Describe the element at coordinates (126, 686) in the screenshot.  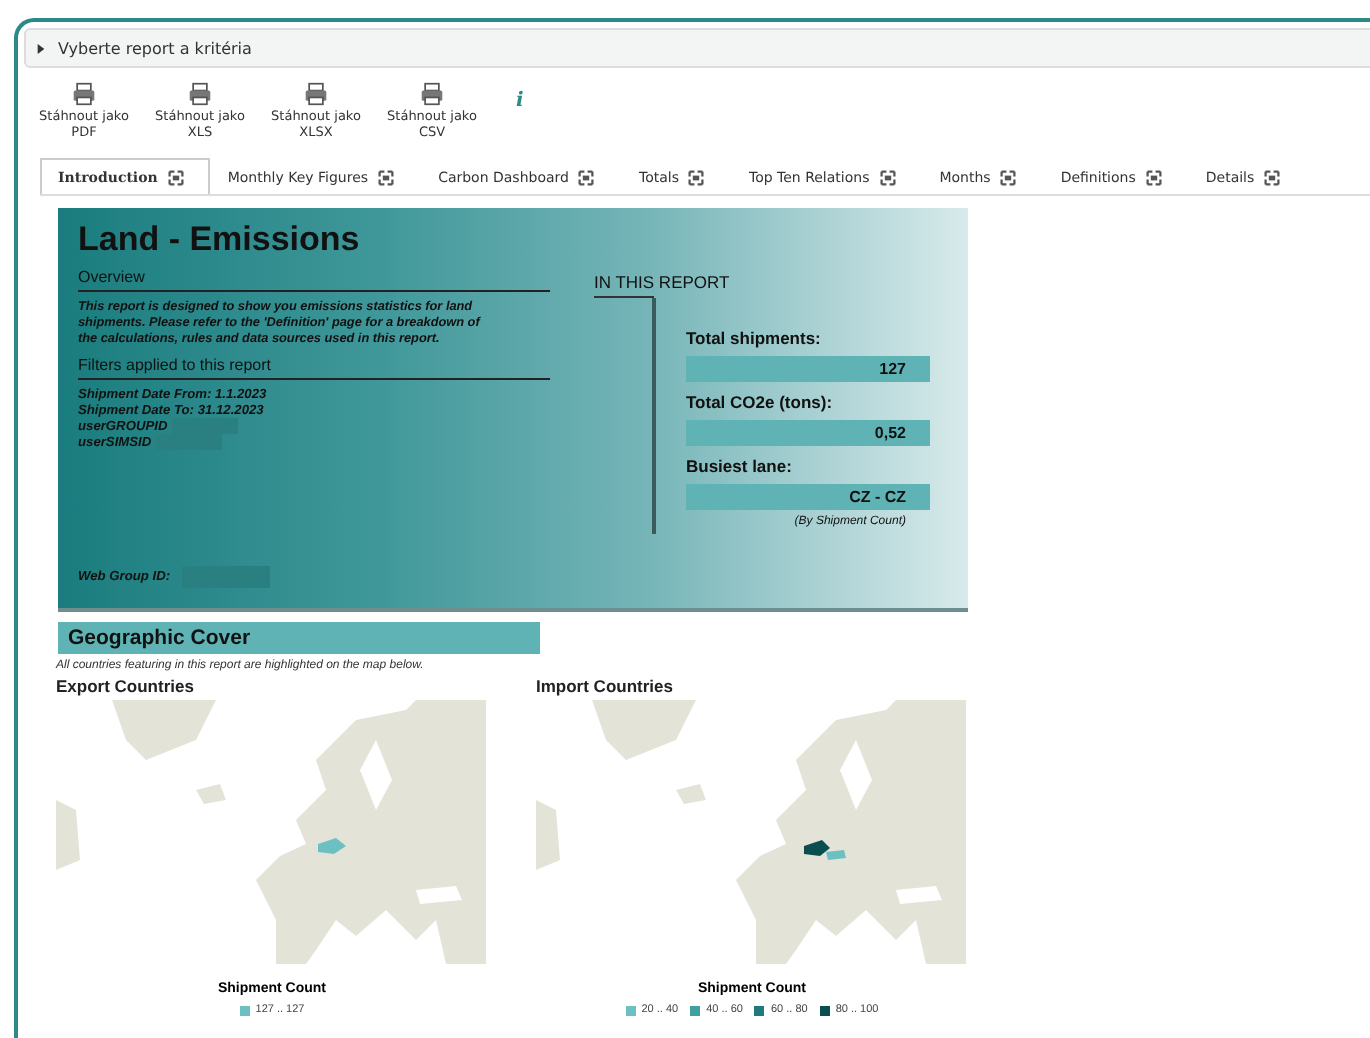
I see `map-title: Export Countries` at that location.